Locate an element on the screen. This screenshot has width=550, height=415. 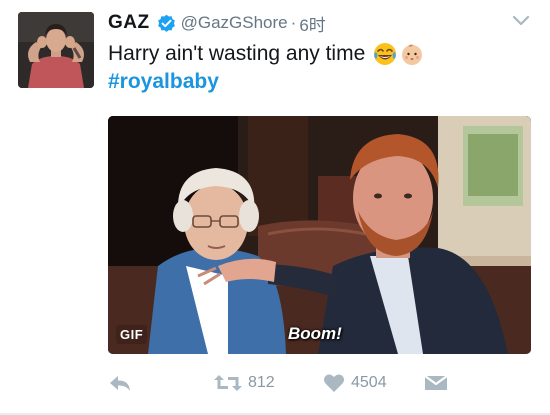
author-name: GAZ is located at coordinates (129, 23).